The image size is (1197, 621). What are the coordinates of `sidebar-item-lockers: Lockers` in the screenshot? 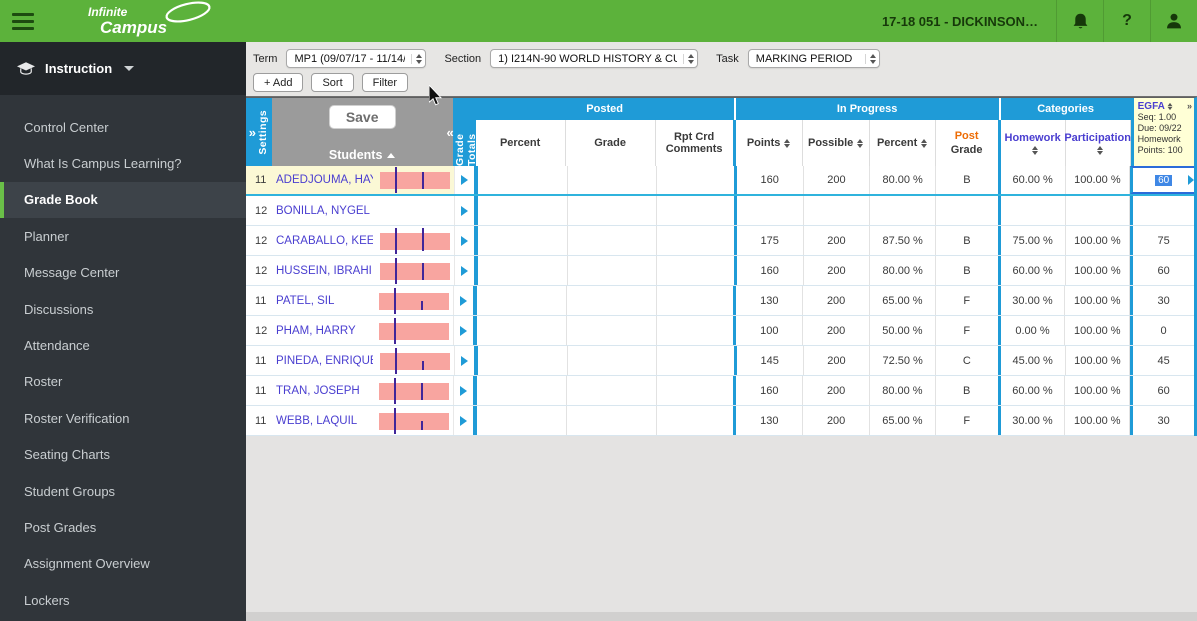 It's located at (123, 600).